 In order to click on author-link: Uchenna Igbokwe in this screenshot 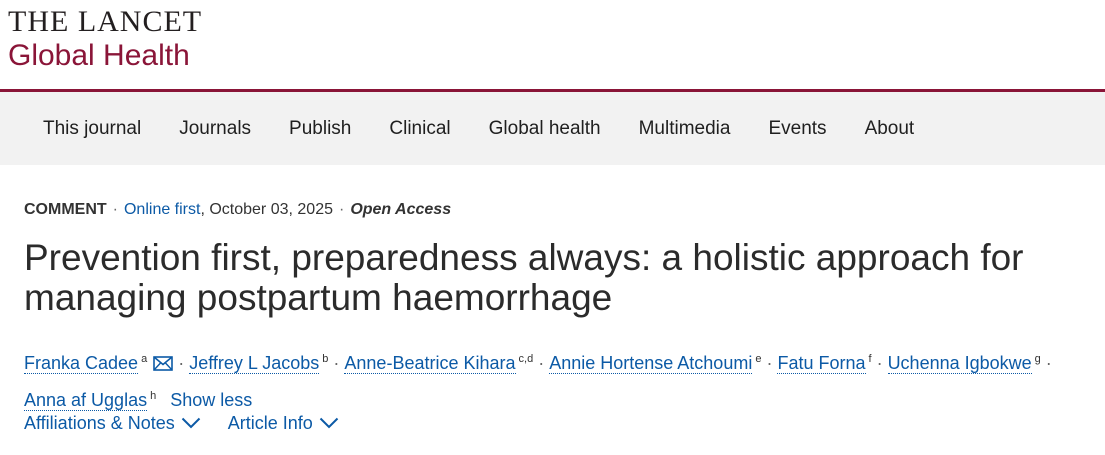, I will do `click(959, 363)`.